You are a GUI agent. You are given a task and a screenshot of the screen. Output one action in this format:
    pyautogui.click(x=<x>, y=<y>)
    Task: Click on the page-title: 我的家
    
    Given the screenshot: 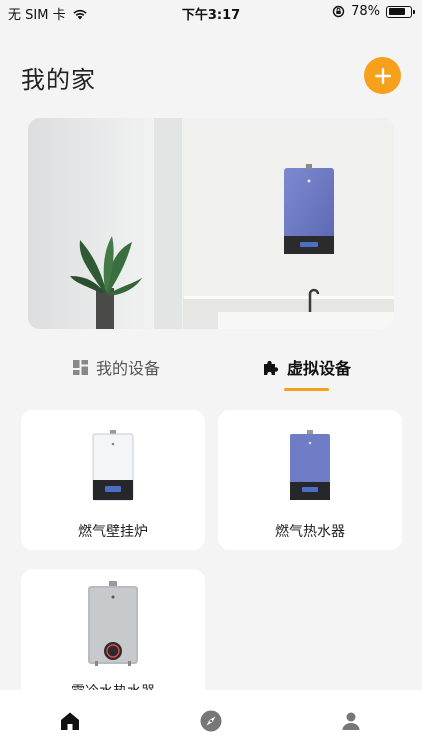 What is the action you would take?
    pyautogui.click(x=58, y=80)
    